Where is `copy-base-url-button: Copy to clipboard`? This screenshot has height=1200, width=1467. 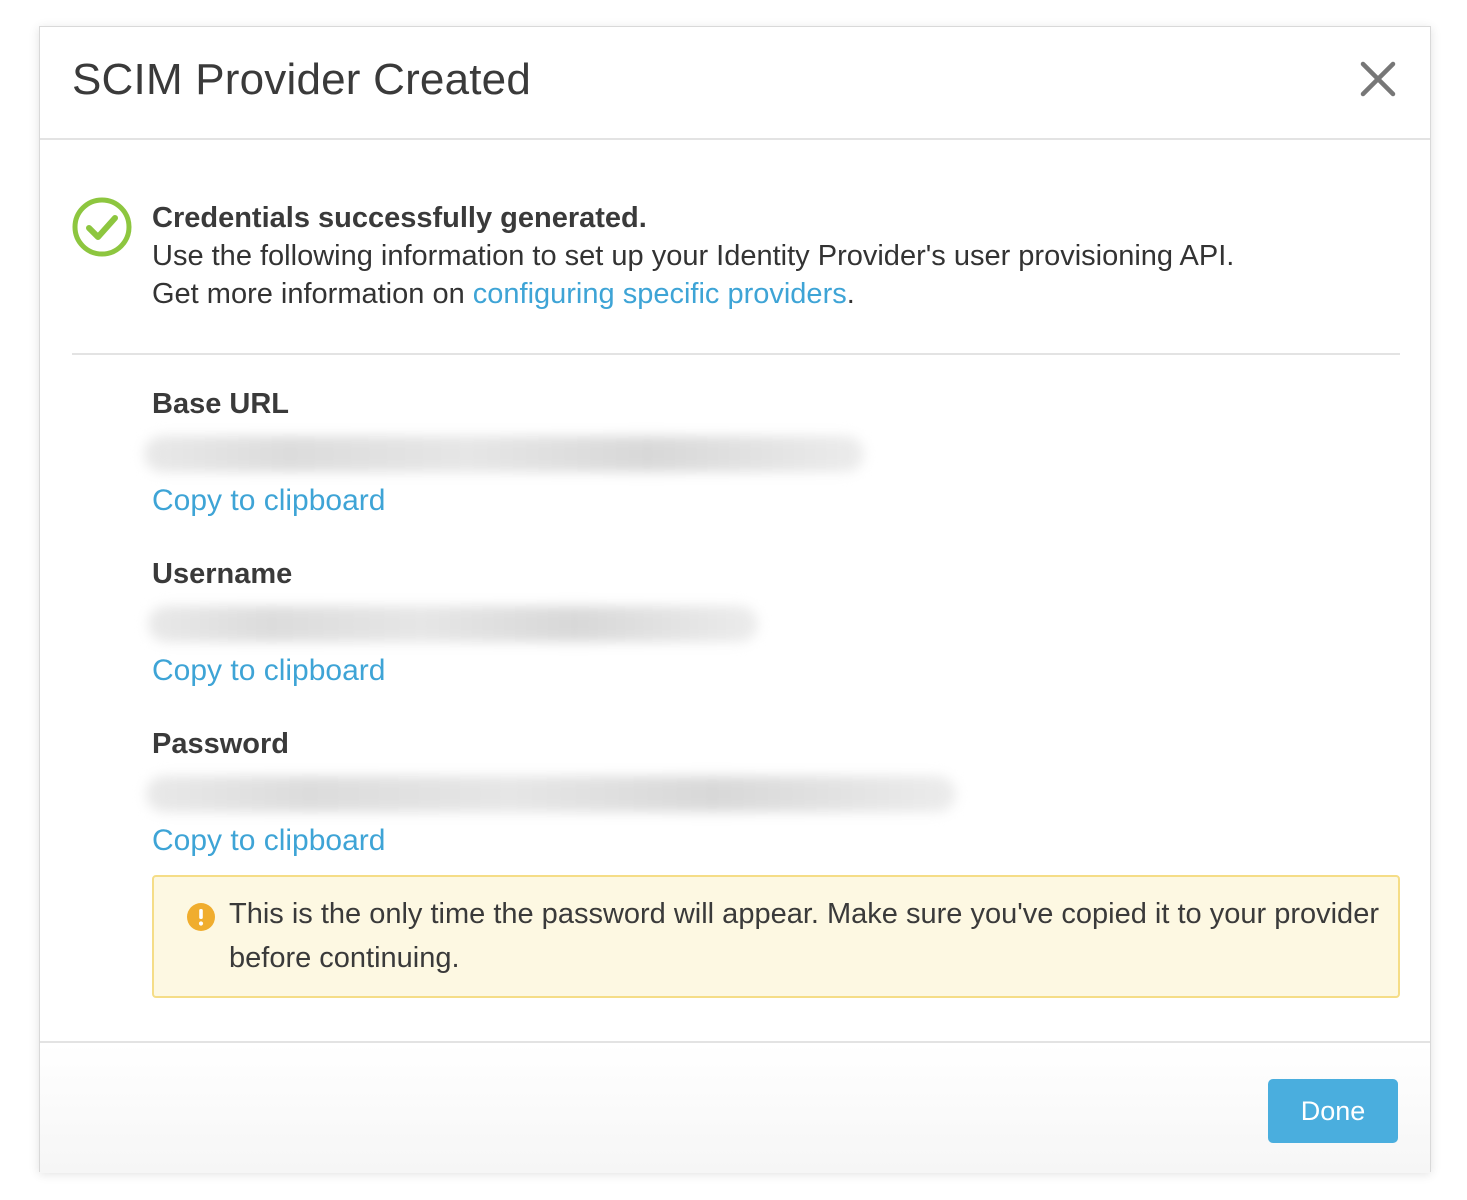
copy-base-url-button: Copy to clipboard is located at coordinates (268, 501).